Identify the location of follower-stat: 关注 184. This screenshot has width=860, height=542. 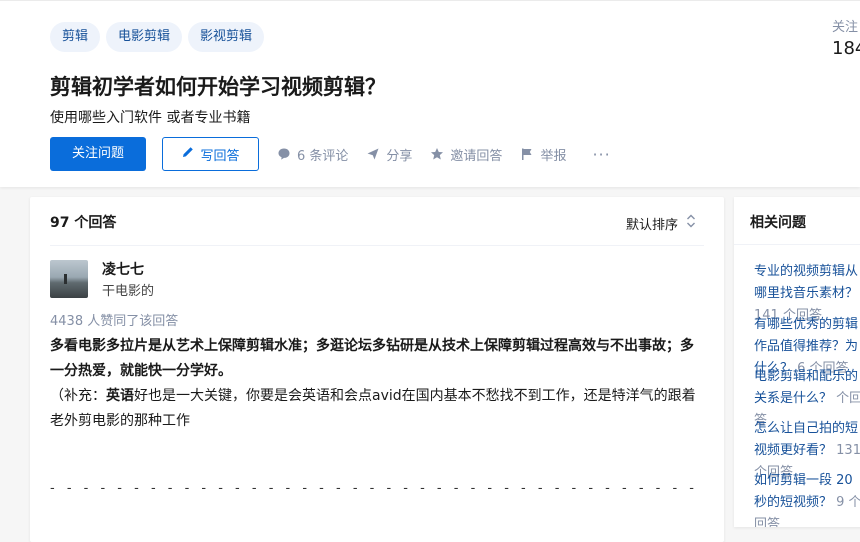
(846, 37).